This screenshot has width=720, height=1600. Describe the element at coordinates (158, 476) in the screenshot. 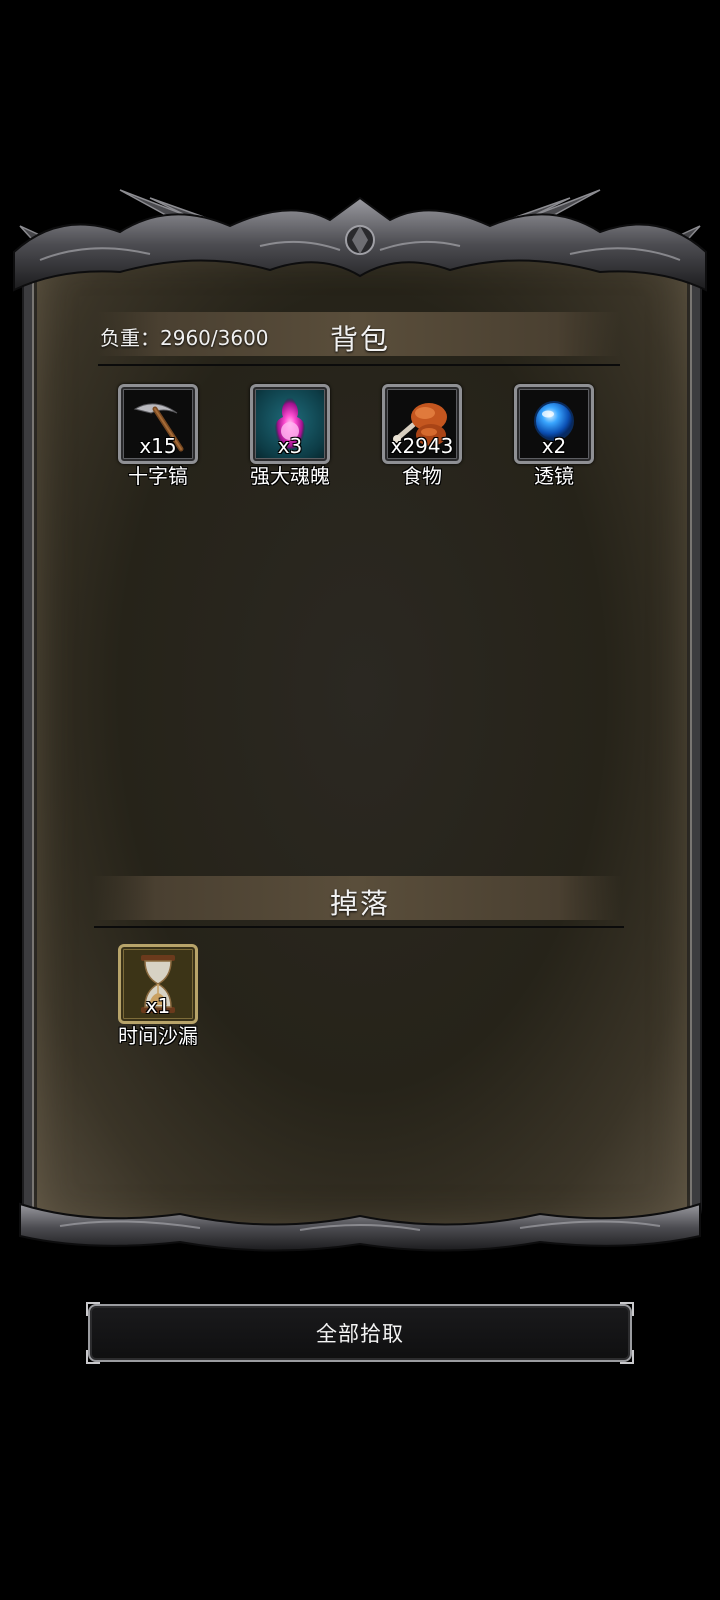

I see `item-name: 十字镐` at that location.